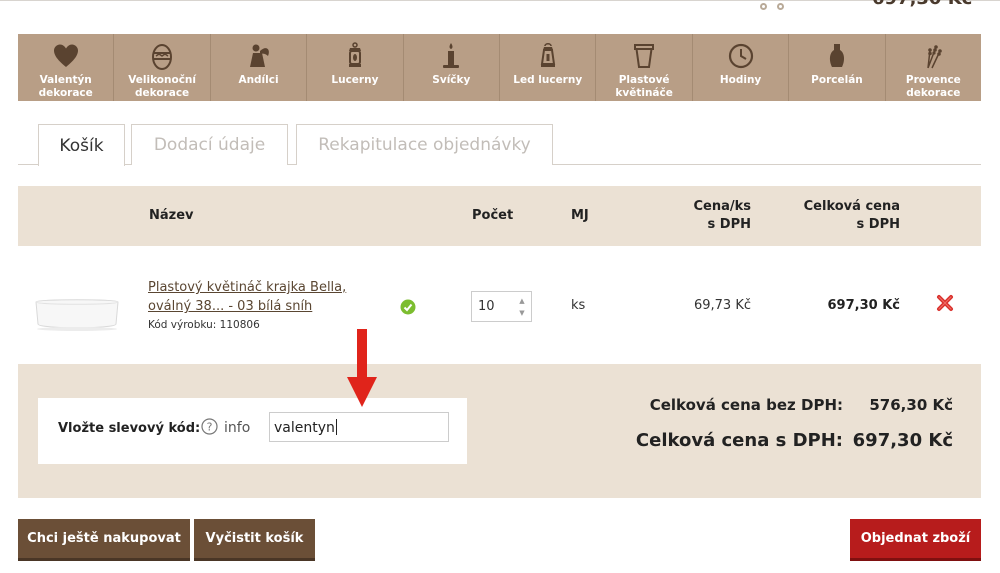 Image resolution: width=1000 pixels, height=573 pixels. I want to click on discount-code-value: valentyn, so click(305, 427).